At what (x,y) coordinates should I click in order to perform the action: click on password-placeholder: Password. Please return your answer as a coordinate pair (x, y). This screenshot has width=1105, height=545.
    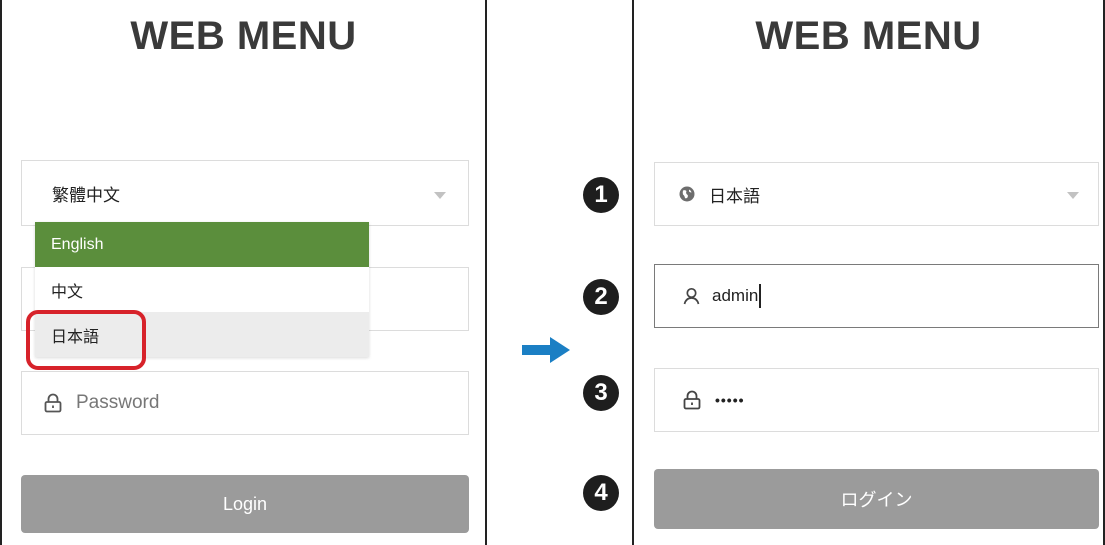
    Looking at the image, I should click on (118, 402).